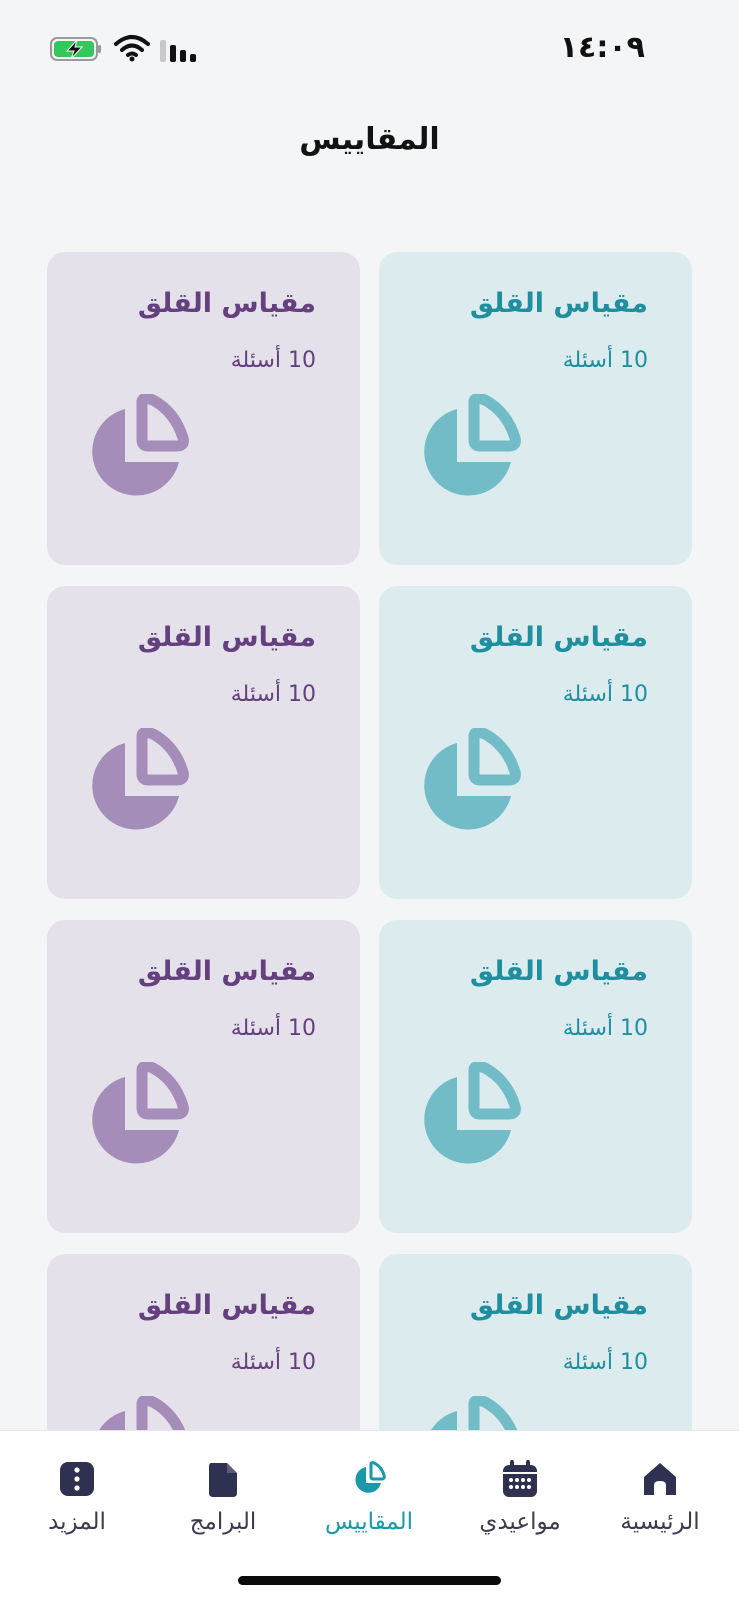 The image size is (739, 1601). Describe the element at coordinates (223, 1480) in the screenshot. I see `file-icon` at that location.